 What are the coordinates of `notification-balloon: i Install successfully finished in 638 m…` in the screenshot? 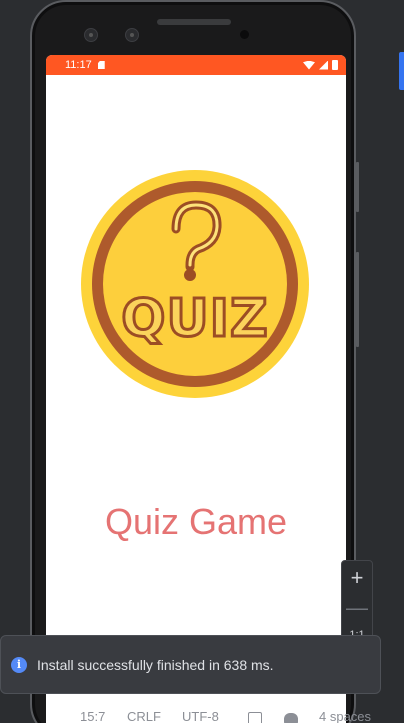 It's located at (190, 664).